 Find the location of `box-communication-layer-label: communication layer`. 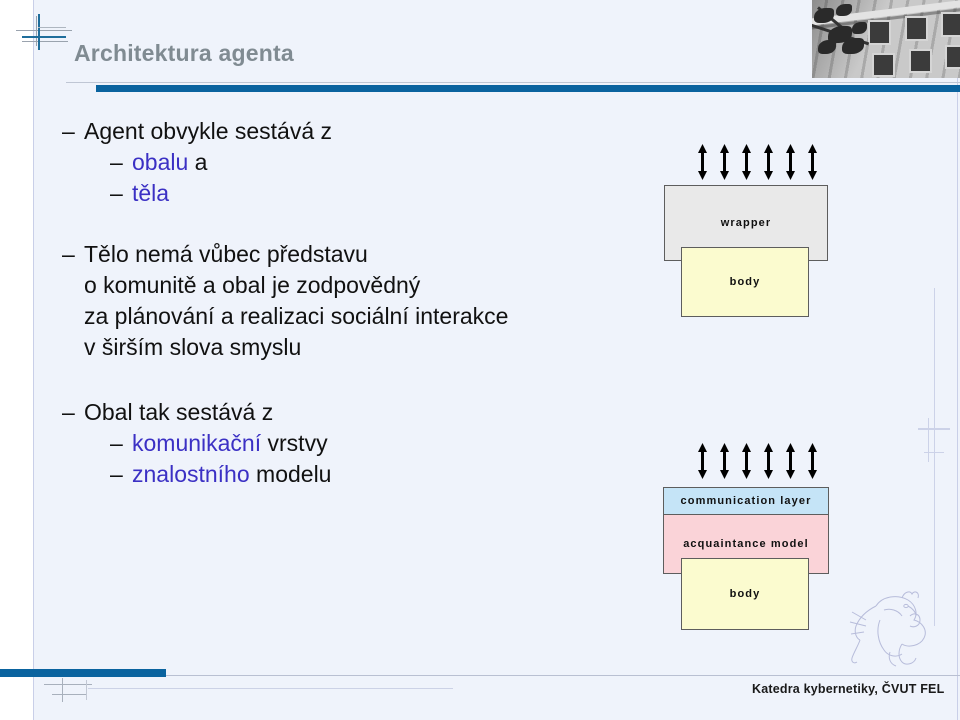

box-communication-layer-label: communication layer is located at coordinates (746, 501).